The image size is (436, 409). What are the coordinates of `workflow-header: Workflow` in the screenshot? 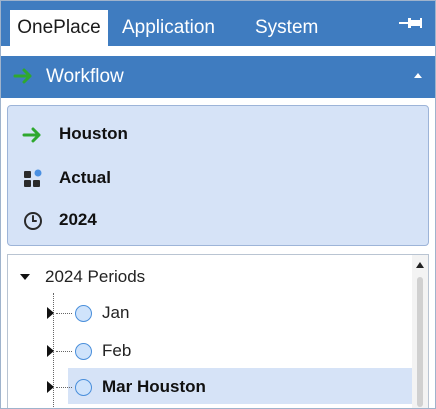 It's located at (218, 77).